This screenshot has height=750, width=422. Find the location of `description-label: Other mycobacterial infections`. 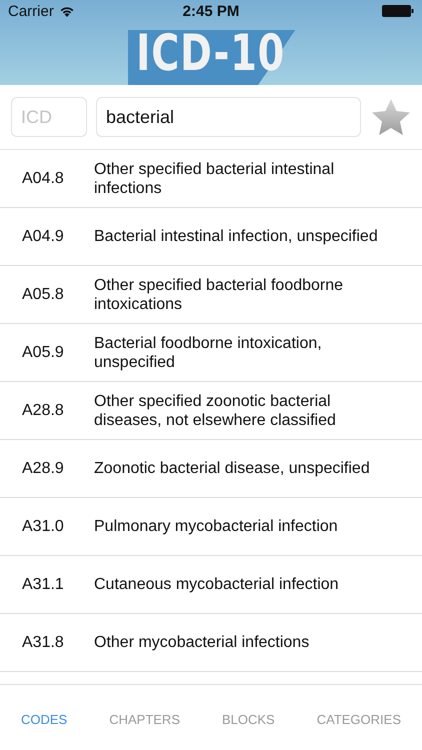

description-label: Other mycobacterial infections is located at coordinates (202, 642).